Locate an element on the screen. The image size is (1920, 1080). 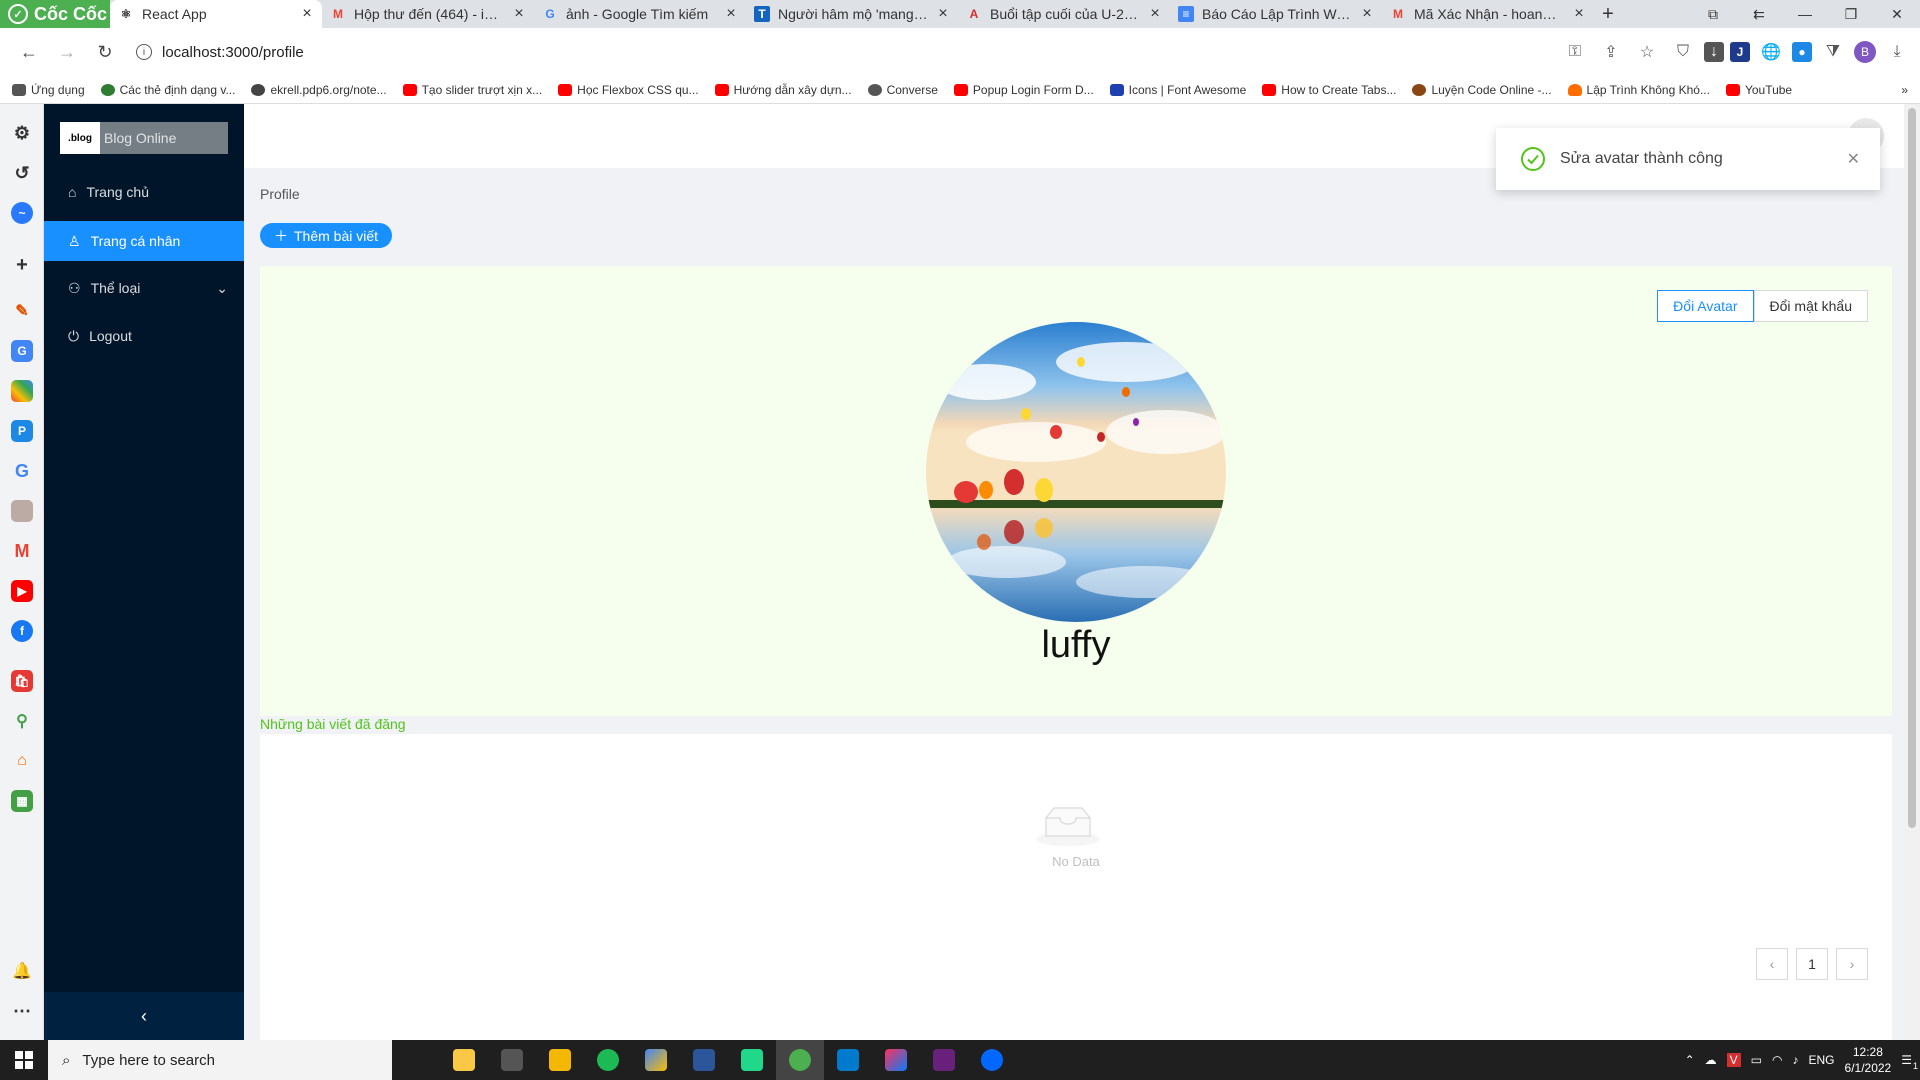
map-pin-icon: ⚲ is located at coordinates (22, 721).